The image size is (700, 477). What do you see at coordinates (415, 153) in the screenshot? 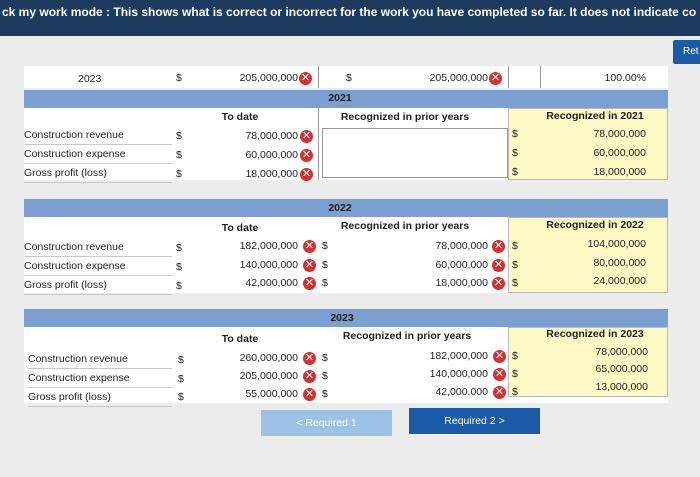
I see `prior-years-empty-cells` at bounding box center [415, 153].